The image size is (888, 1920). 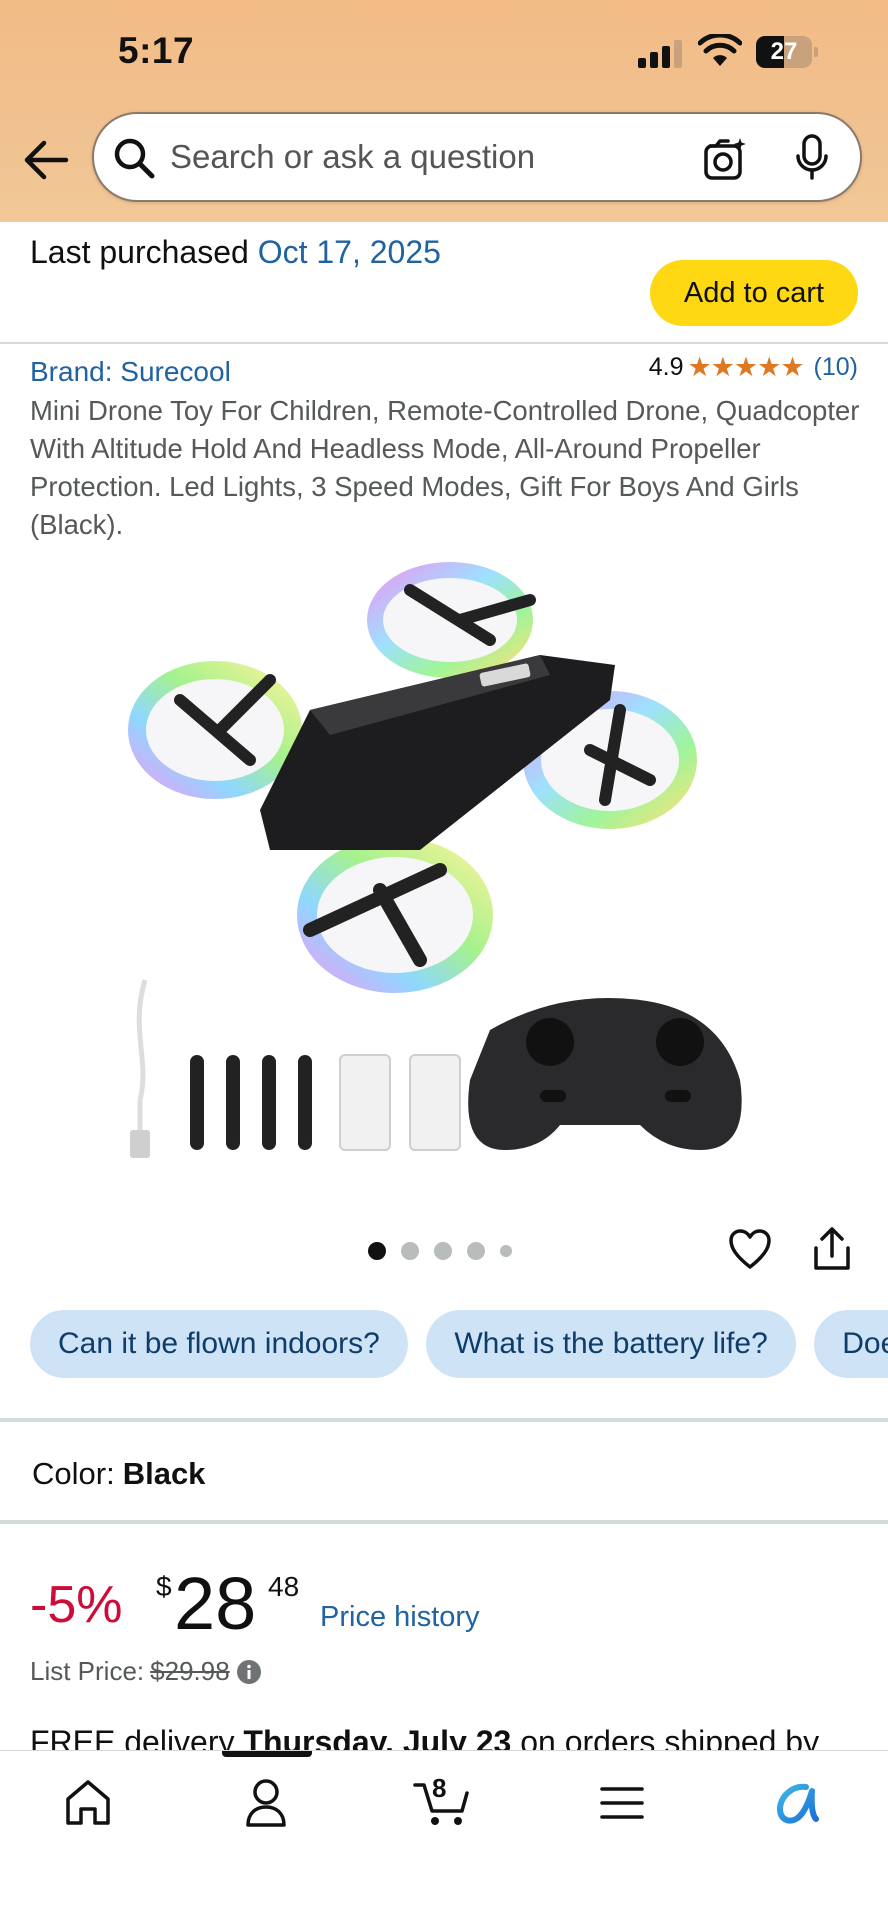 What do you see at coordinates (400, 1617) in the screenshot?
I see `price-history-link: Price history` at bounding box center [400, 1617].